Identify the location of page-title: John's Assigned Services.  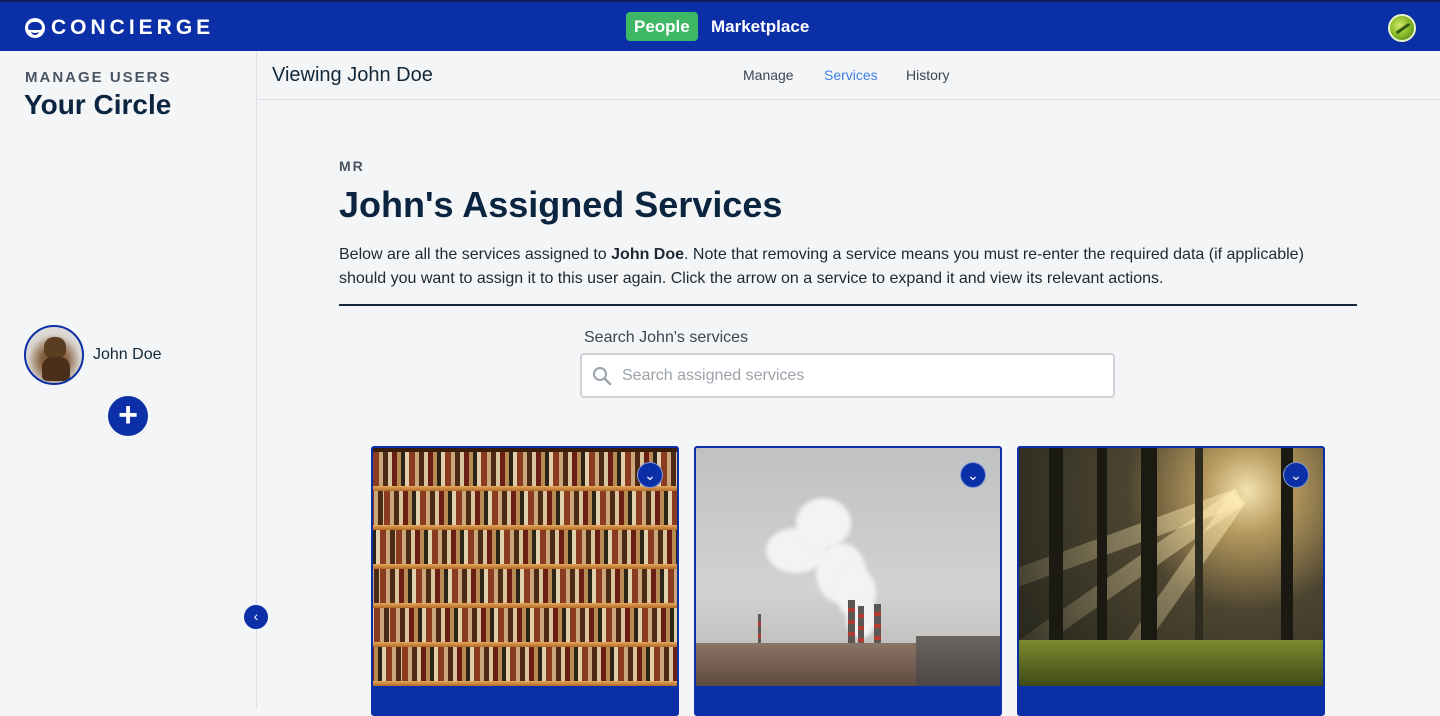
(561, 204).